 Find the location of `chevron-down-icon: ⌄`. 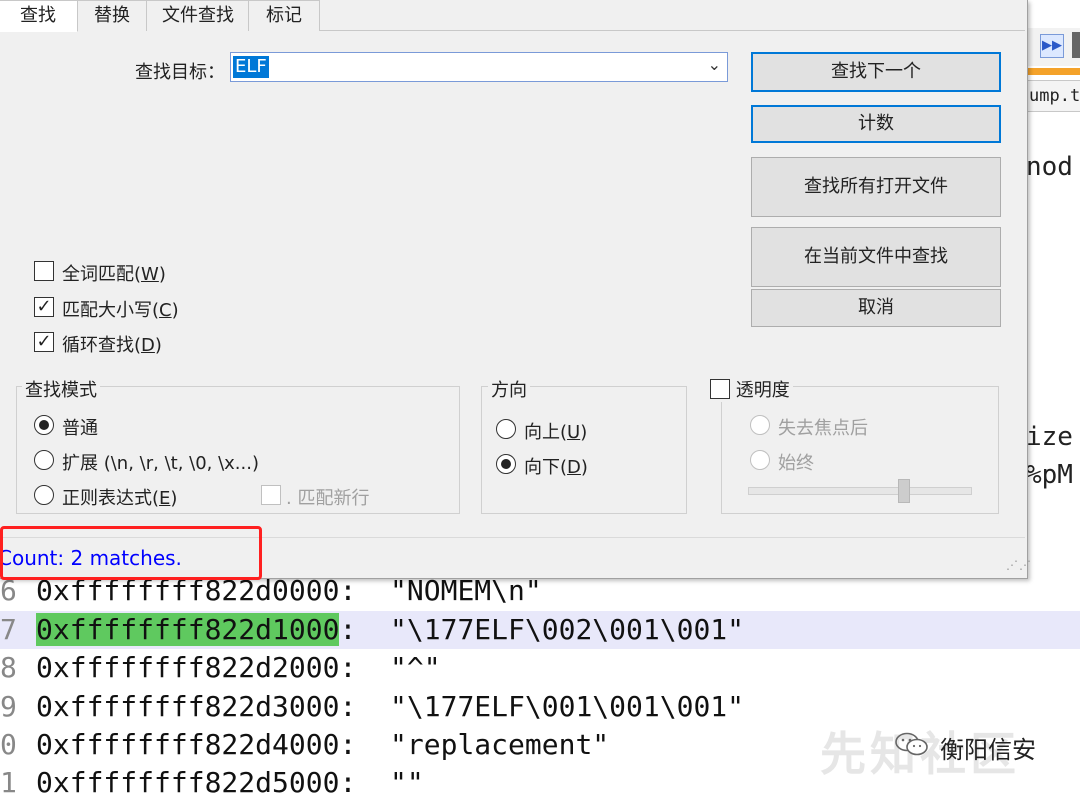

chevron-down-icon: ⌄ is located at coordinates (714, 64).